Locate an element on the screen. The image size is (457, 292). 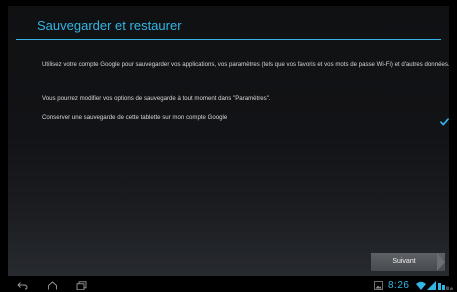
next-button: Suivant is located at coordinates (408, 262).